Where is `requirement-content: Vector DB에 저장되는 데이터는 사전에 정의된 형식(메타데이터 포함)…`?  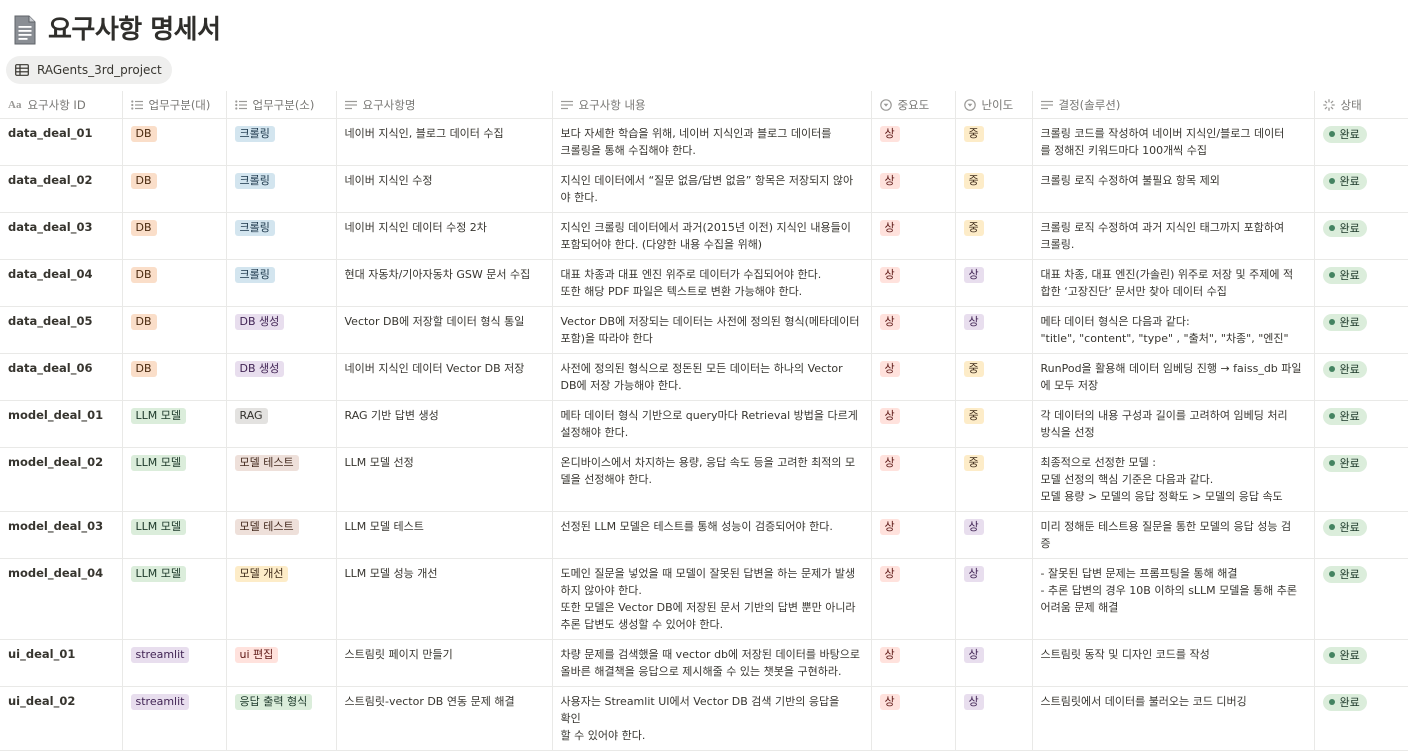
requirement-content: Vector DB에 저장되는 데이터는 사전에 정의된 형식(메타데이터 포함)… is located at coordinates (712, 330).